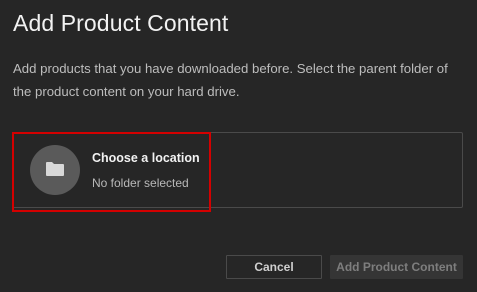 Image resolution: width=477 pixels, height=292 pixels. What do you see at coordinates (140, 183) in the screenshot?
I see `folder-status-text: No folder selected` at bounding box center [140, 183].